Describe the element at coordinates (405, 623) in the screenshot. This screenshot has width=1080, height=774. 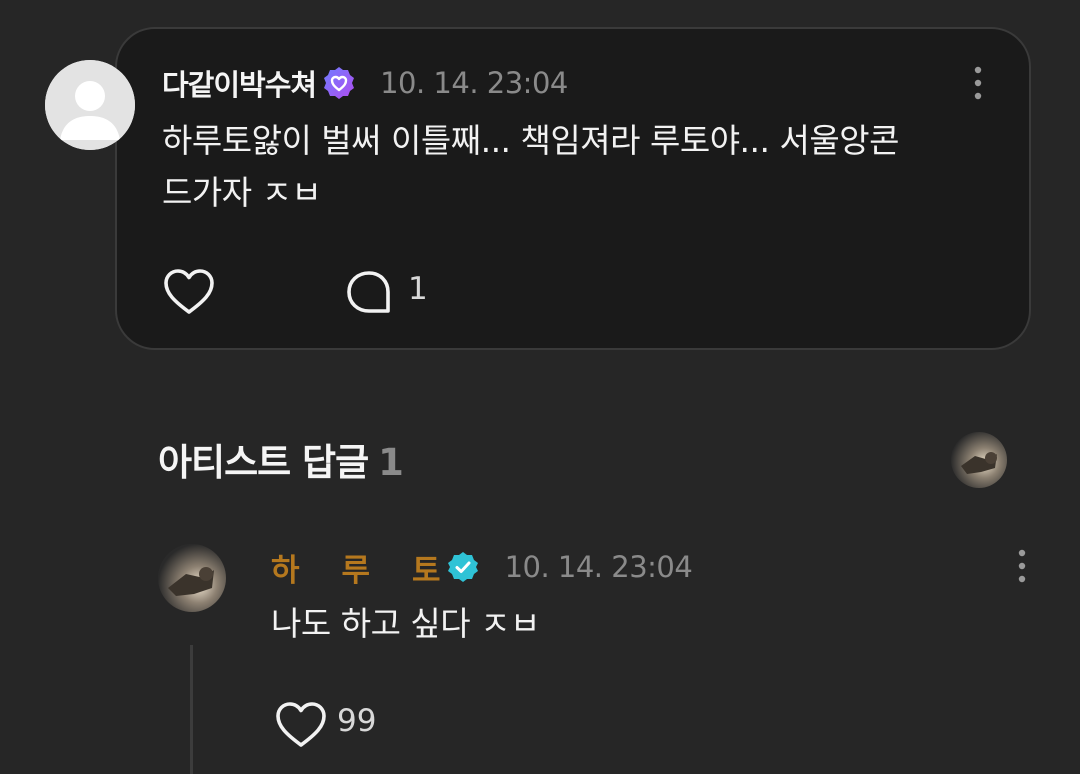
I see `reply-body: 나도 하고 싶다 ㅈㅂ` at that location.